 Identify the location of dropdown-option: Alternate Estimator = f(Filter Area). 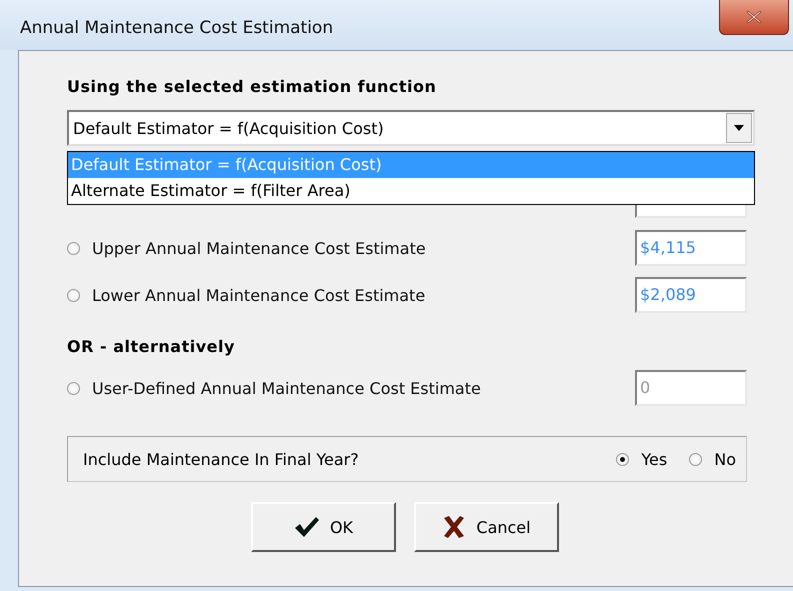
(411, 191).